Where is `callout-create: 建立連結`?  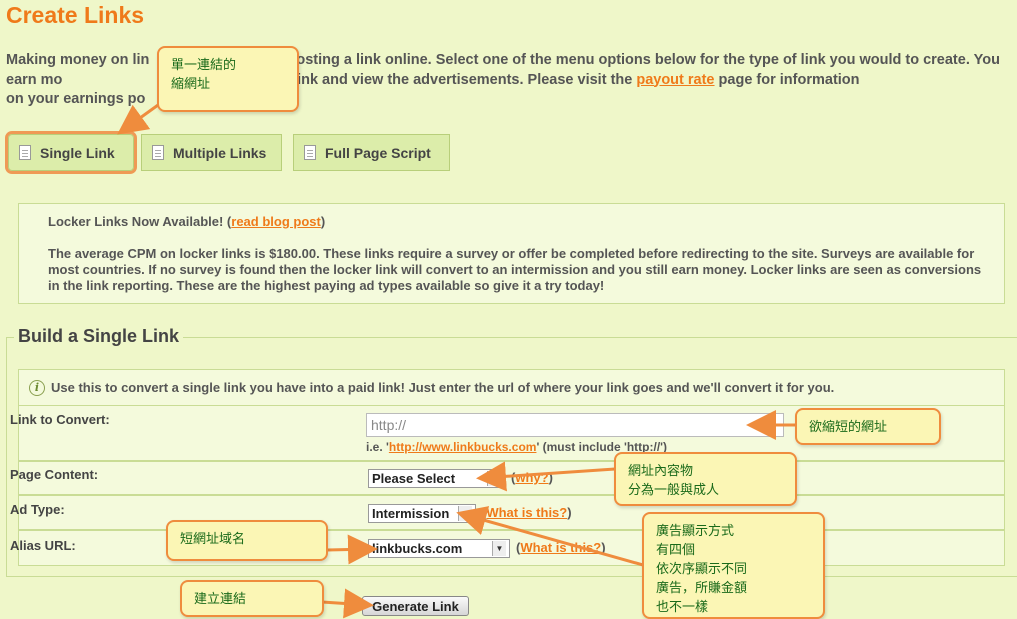 callout-create: 建立連結 is located at coordinates (252, 598).